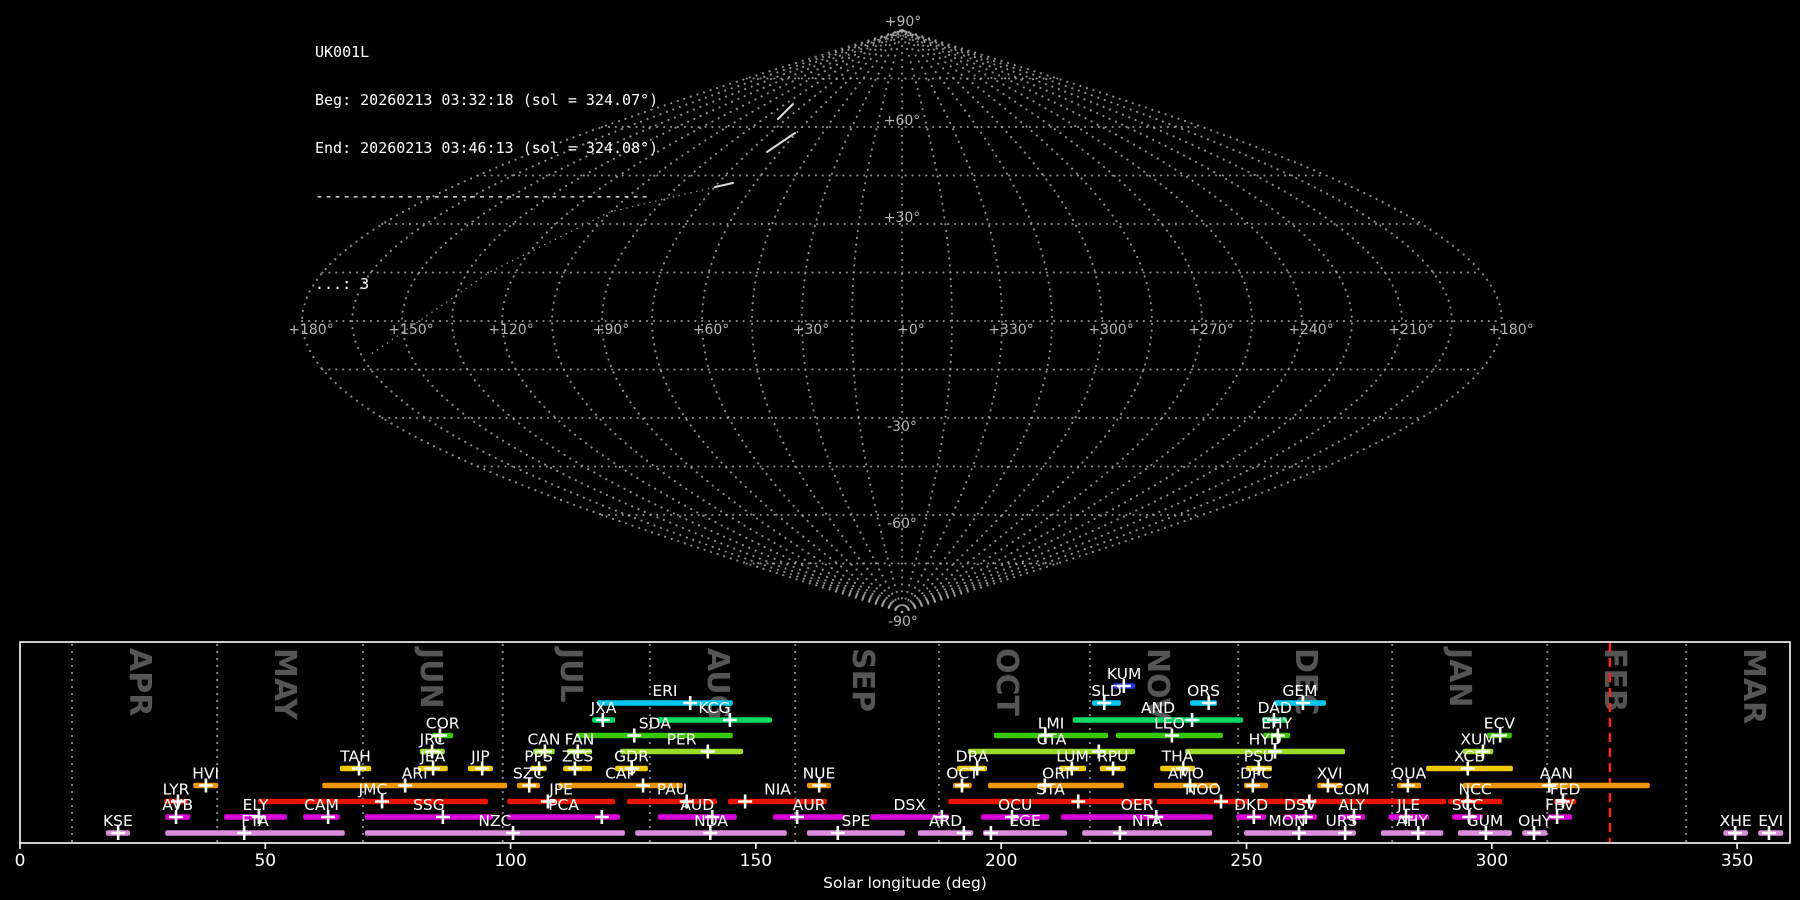 The image size is (1800, 900). What do you see at coordinates (1485, 821) in the screenshot?
I see `shower-label-GUM: GUM` at bounding box center [1485, 821].